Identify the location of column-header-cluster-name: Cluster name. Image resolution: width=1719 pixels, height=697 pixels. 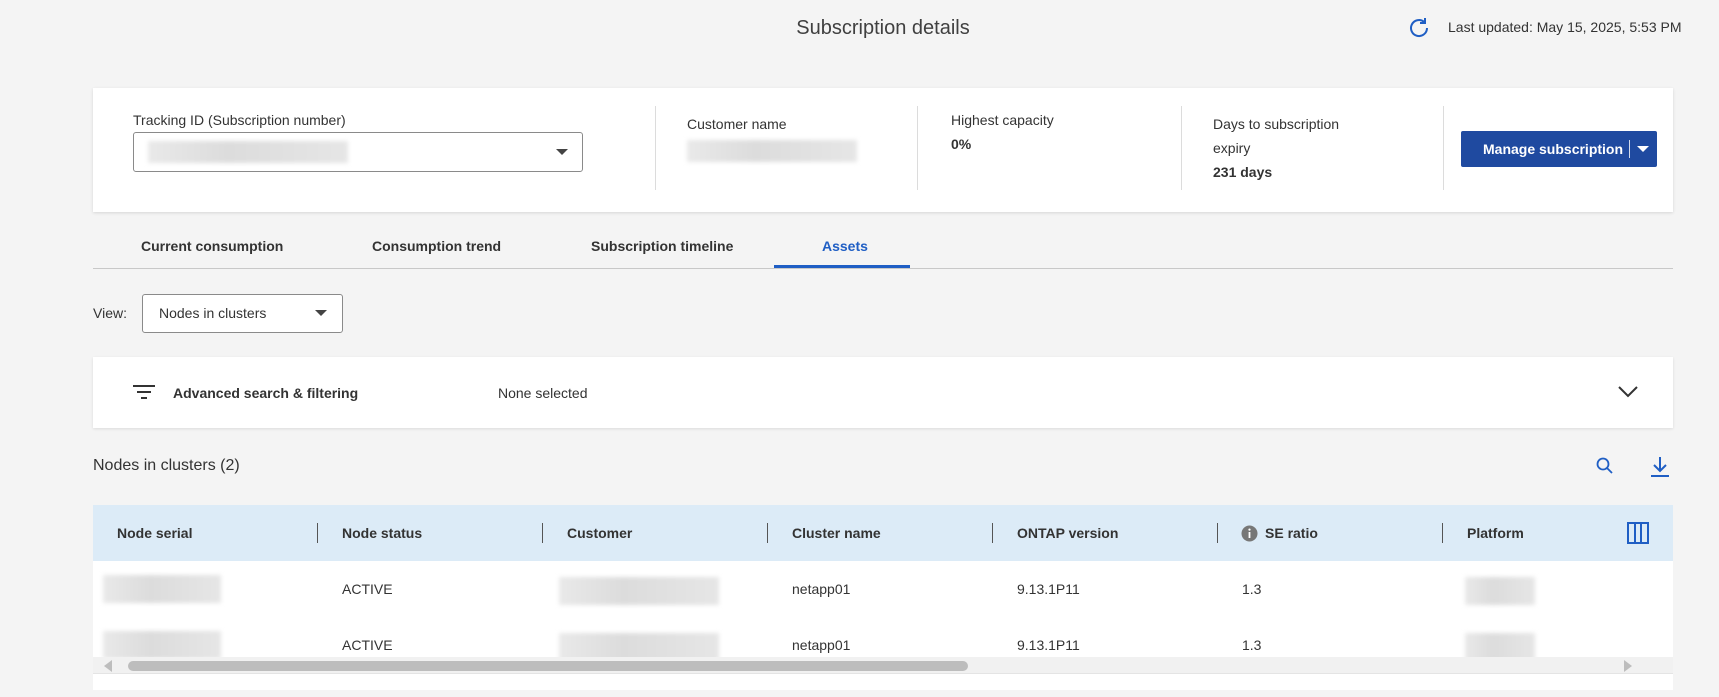
(836, 533).